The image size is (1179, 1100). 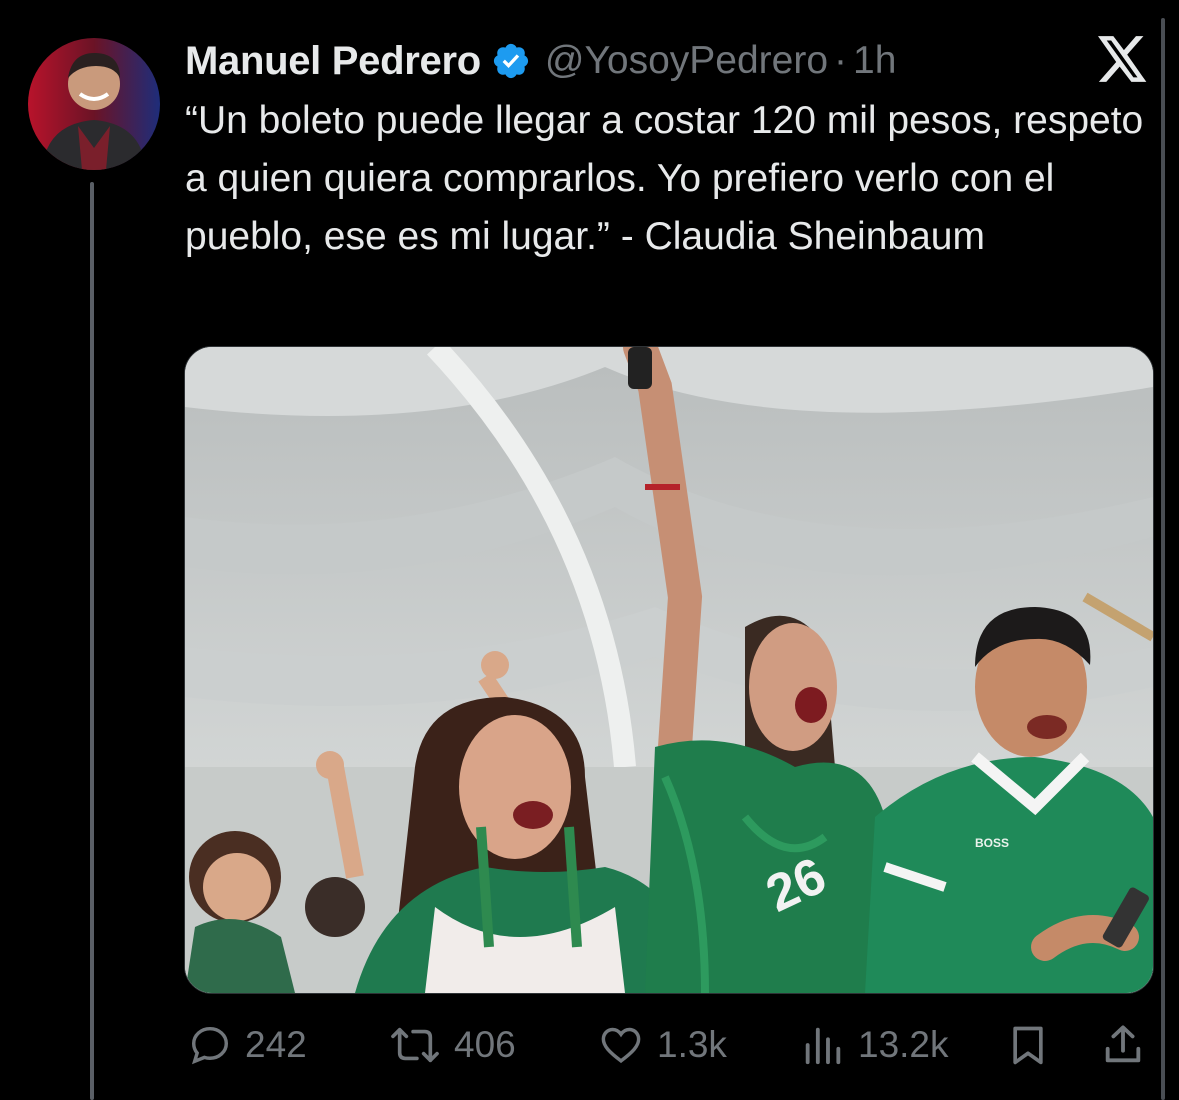 What do you see at coordinates (1163, 559) in the screenshot?
I see `thread-line-right` at bounding box center [1163, 559].